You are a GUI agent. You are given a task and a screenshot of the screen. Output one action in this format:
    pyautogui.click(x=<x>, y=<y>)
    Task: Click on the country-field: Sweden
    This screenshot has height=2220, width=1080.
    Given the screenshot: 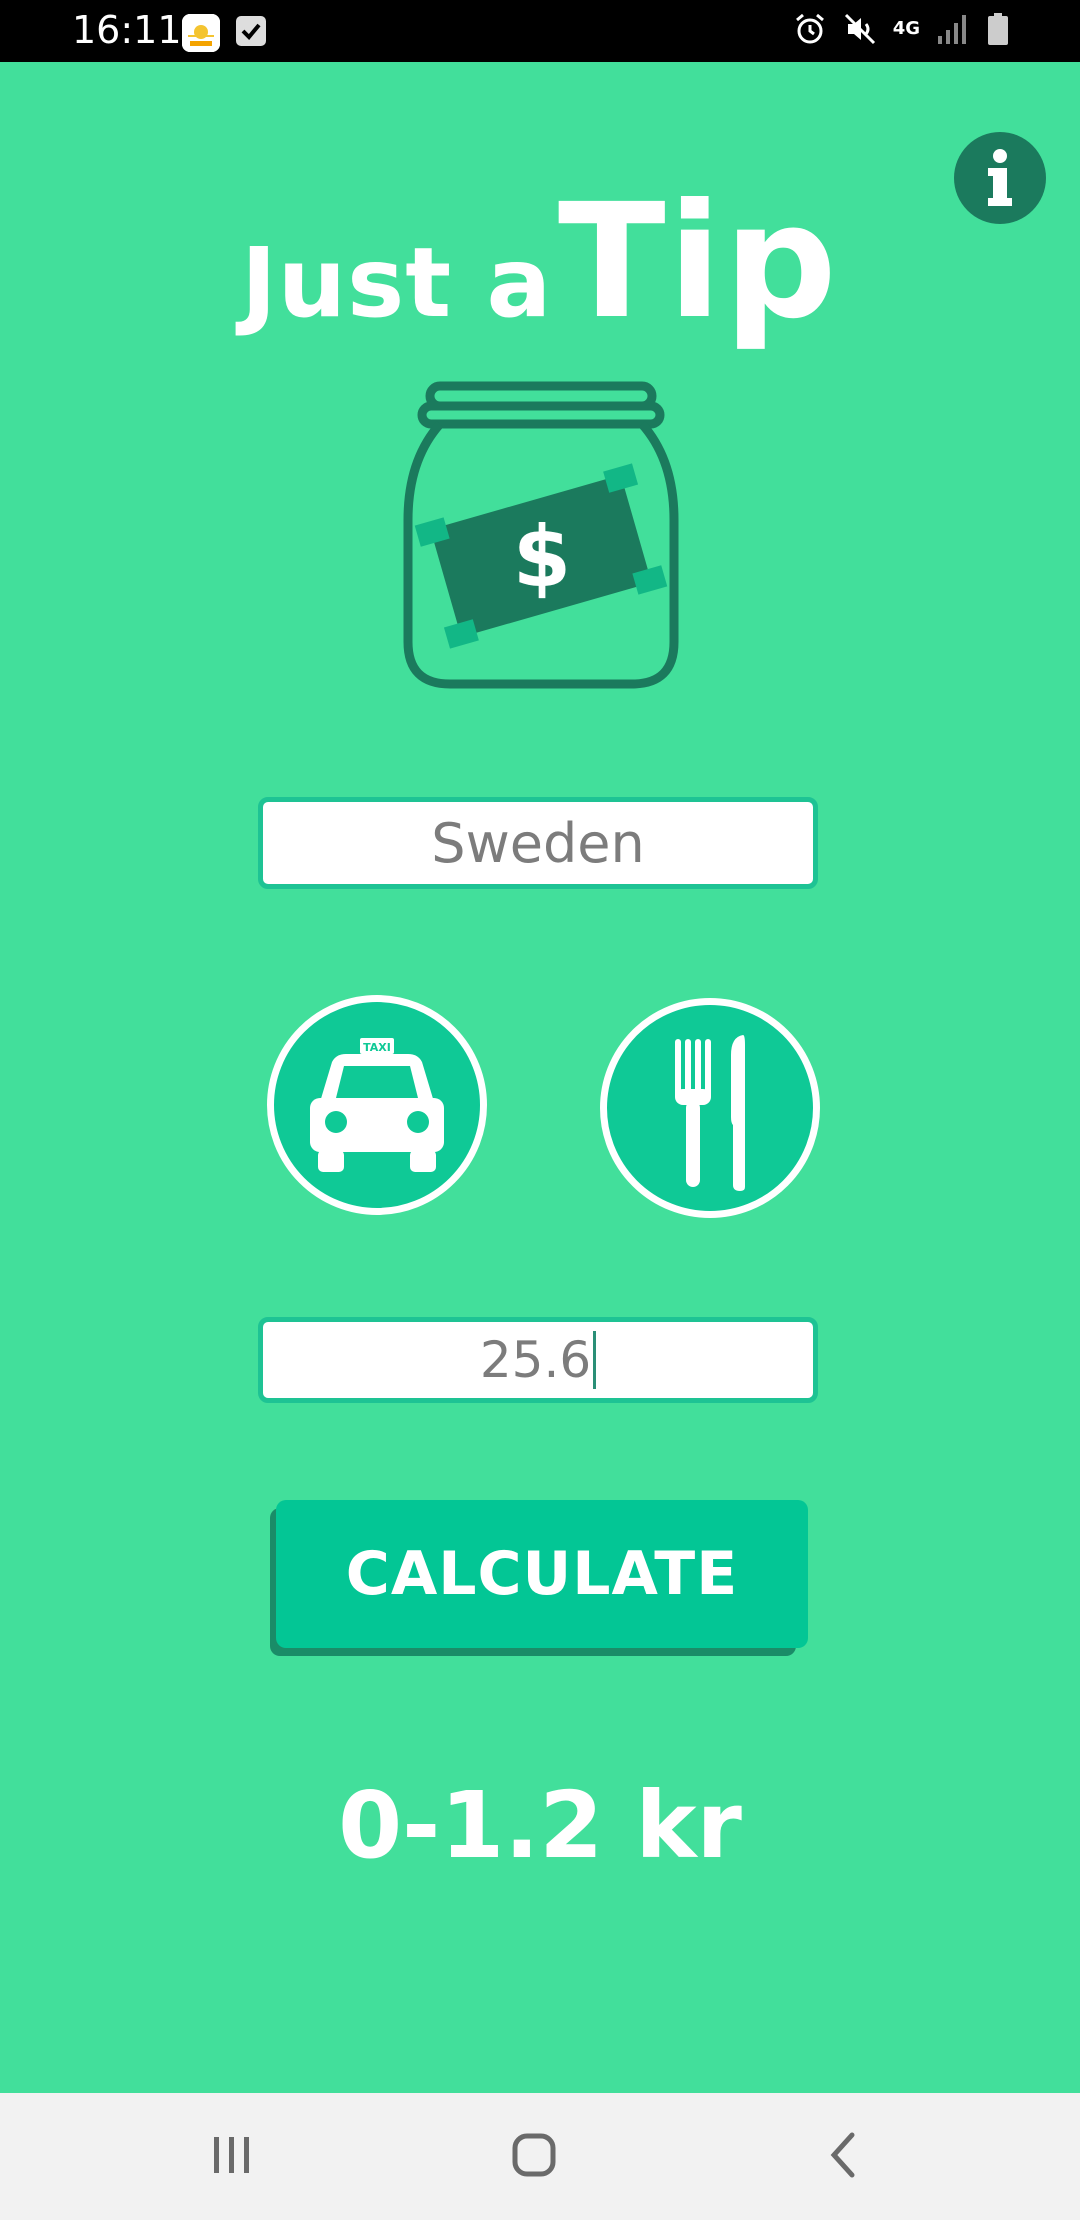 What is the action you would take?
    pyautogui.click(x=538, y=843)
    